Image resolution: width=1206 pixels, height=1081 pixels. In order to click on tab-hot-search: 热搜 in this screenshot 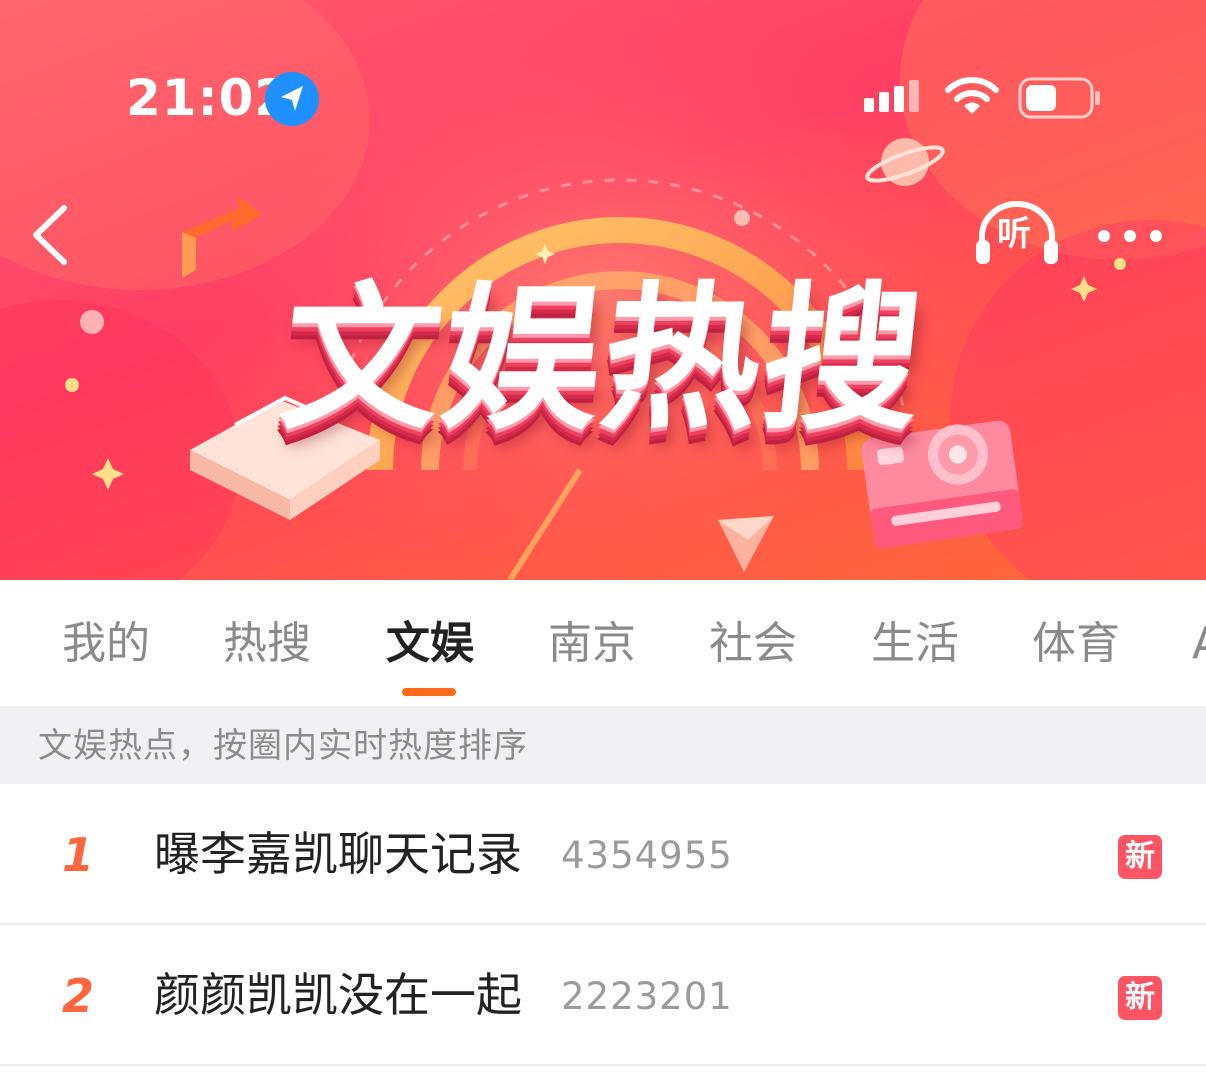, I will do `click(267, 644)`.